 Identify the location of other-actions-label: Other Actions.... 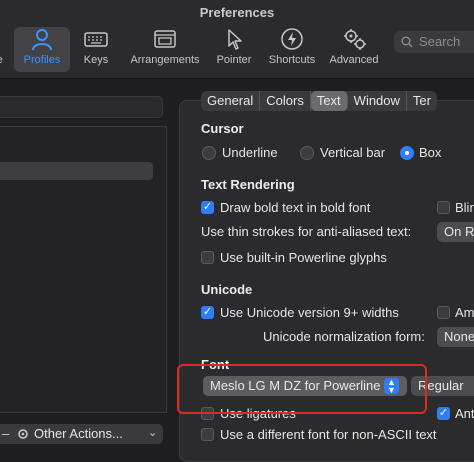
(78, 433).